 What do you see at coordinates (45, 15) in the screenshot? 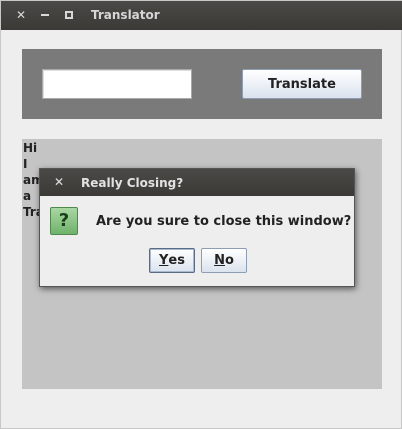
I see `window-minimize-icon` at bounding box center [45, 15].